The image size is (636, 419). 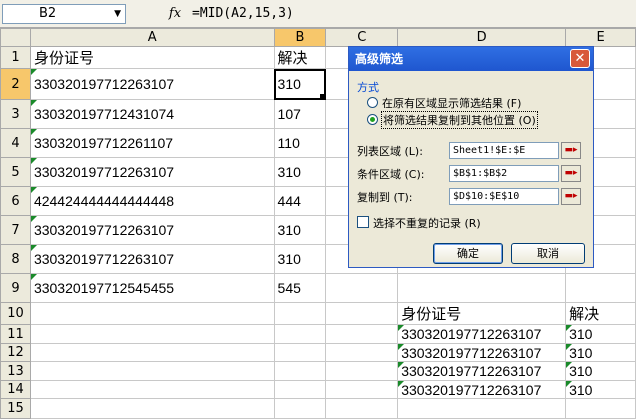 I want to click on row-header: 13, so click(x=15, y=371).